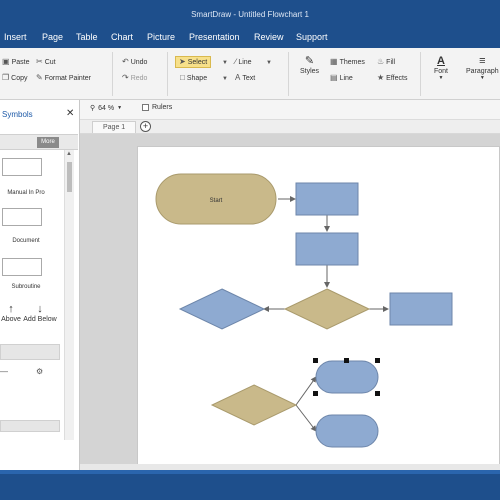  I want to click on close-icon: ✕, so click(70, 113).